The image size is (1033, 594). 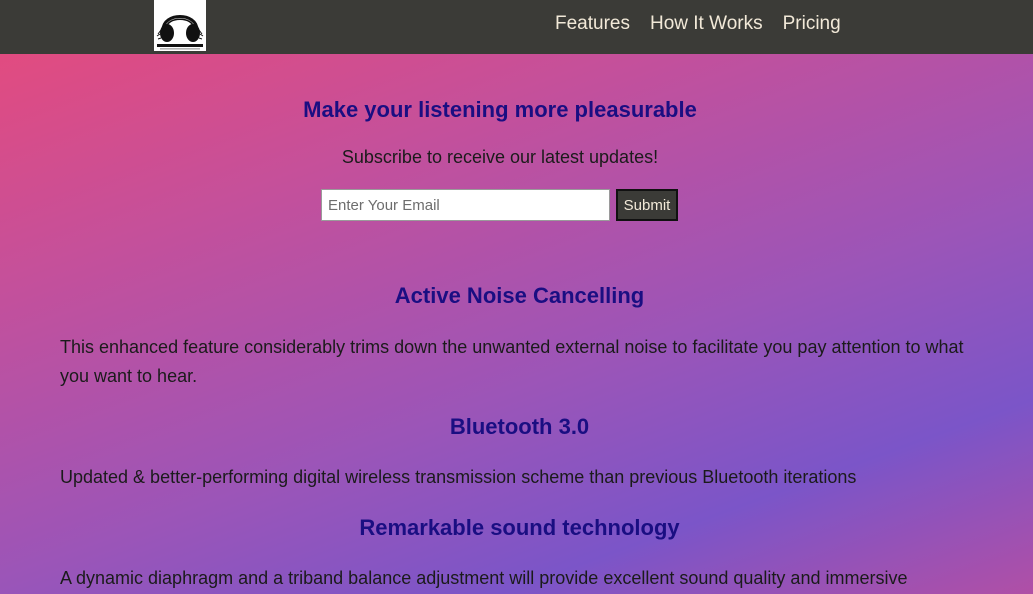 I want to click on hero-subtitle: Subscribe to receive our latest updates!, so click(x=500, y=157).